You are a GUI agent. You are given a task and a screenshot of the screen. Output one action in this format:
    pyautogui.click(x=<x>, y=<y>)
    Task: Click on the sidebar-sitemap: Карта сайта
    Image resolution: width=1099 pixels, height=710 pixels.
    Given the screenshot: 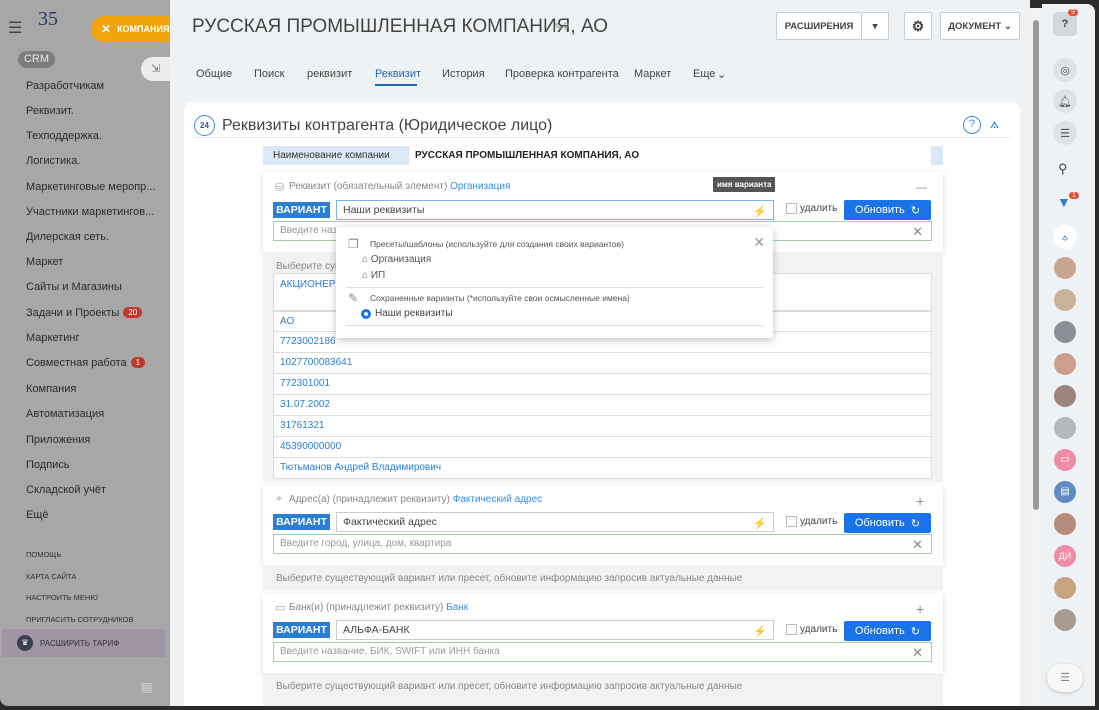 What is the action you would take?
    pyautogui.click(x=51, y=576)
    